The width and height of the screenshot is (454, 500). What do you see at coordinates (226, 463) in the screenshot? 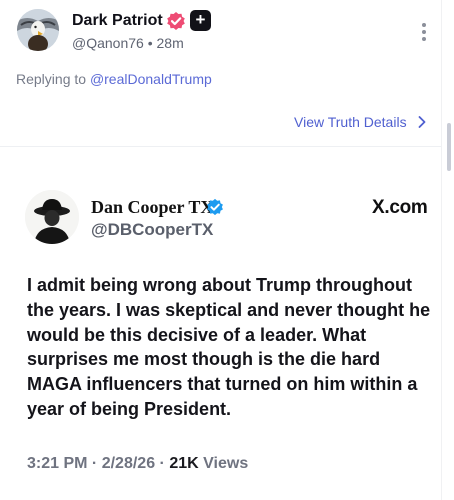
I see `embed-views-label: Views` at bounding box center [226, 463].